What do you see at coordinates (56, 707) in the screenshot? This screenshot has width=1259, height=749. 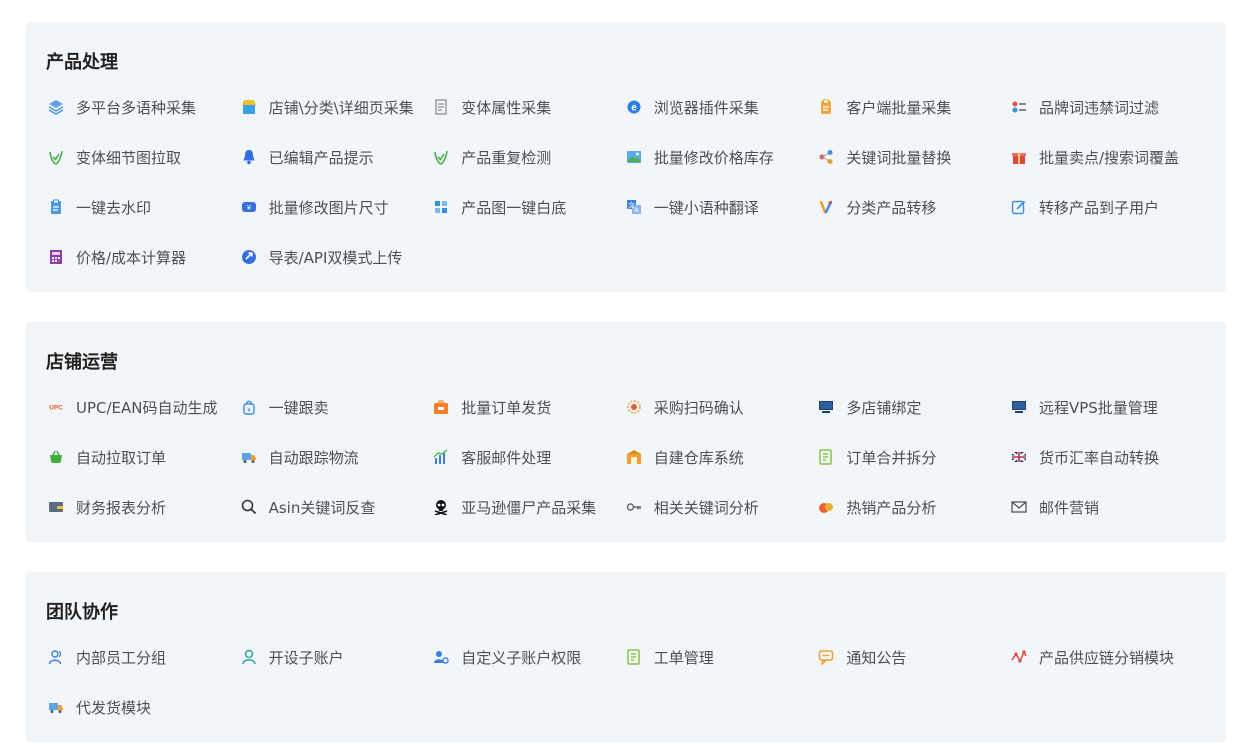 I see `truck-icon` at bounding box center [56, 707].